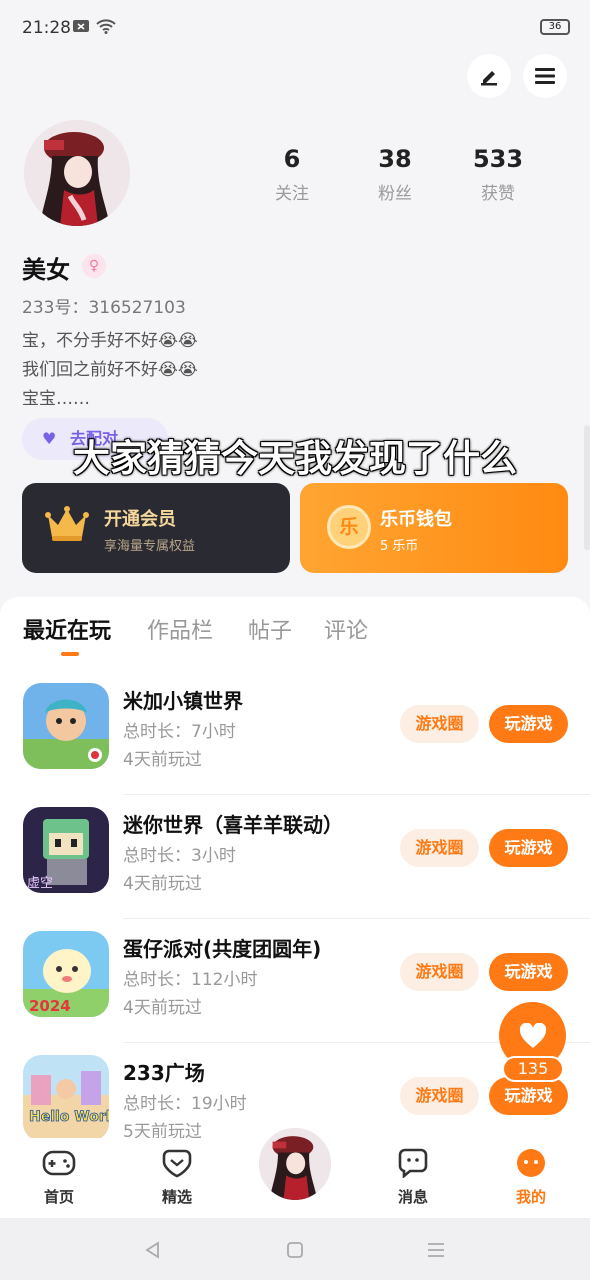 This screenshot has height=1280, width=590. I want to click on menu-button, so click(545, 76).